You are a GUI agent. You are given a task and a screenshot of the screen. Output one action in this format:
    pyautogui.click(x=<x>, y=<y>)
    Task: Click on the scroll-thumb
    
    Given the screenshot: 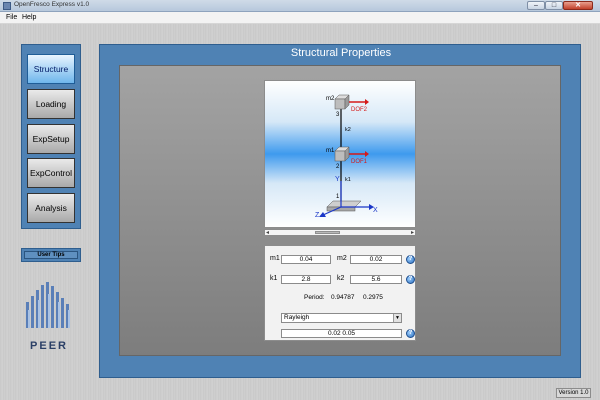 What is the action you would take?
    pyautogui.click(x=327, y=232)
    